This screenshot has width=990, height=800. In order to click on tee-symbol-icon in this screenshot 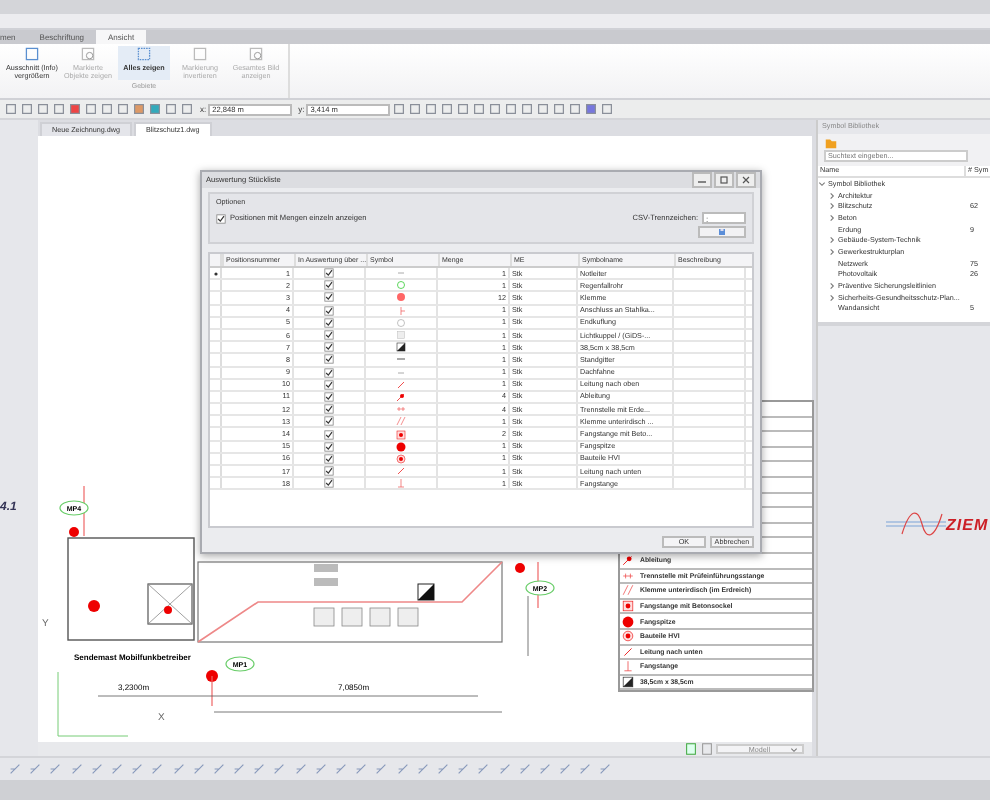, I will do `click(401, 310)`.